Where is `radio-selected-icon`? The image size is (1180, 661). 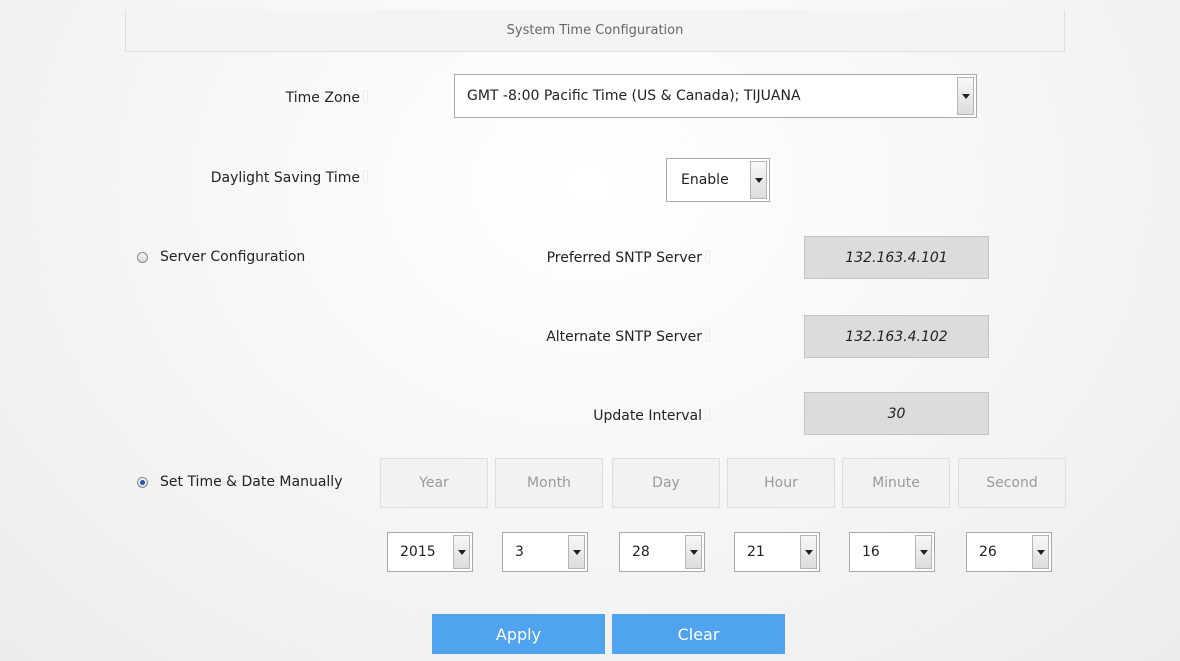 radio-selected-icon is located at coordinates (142, 482).